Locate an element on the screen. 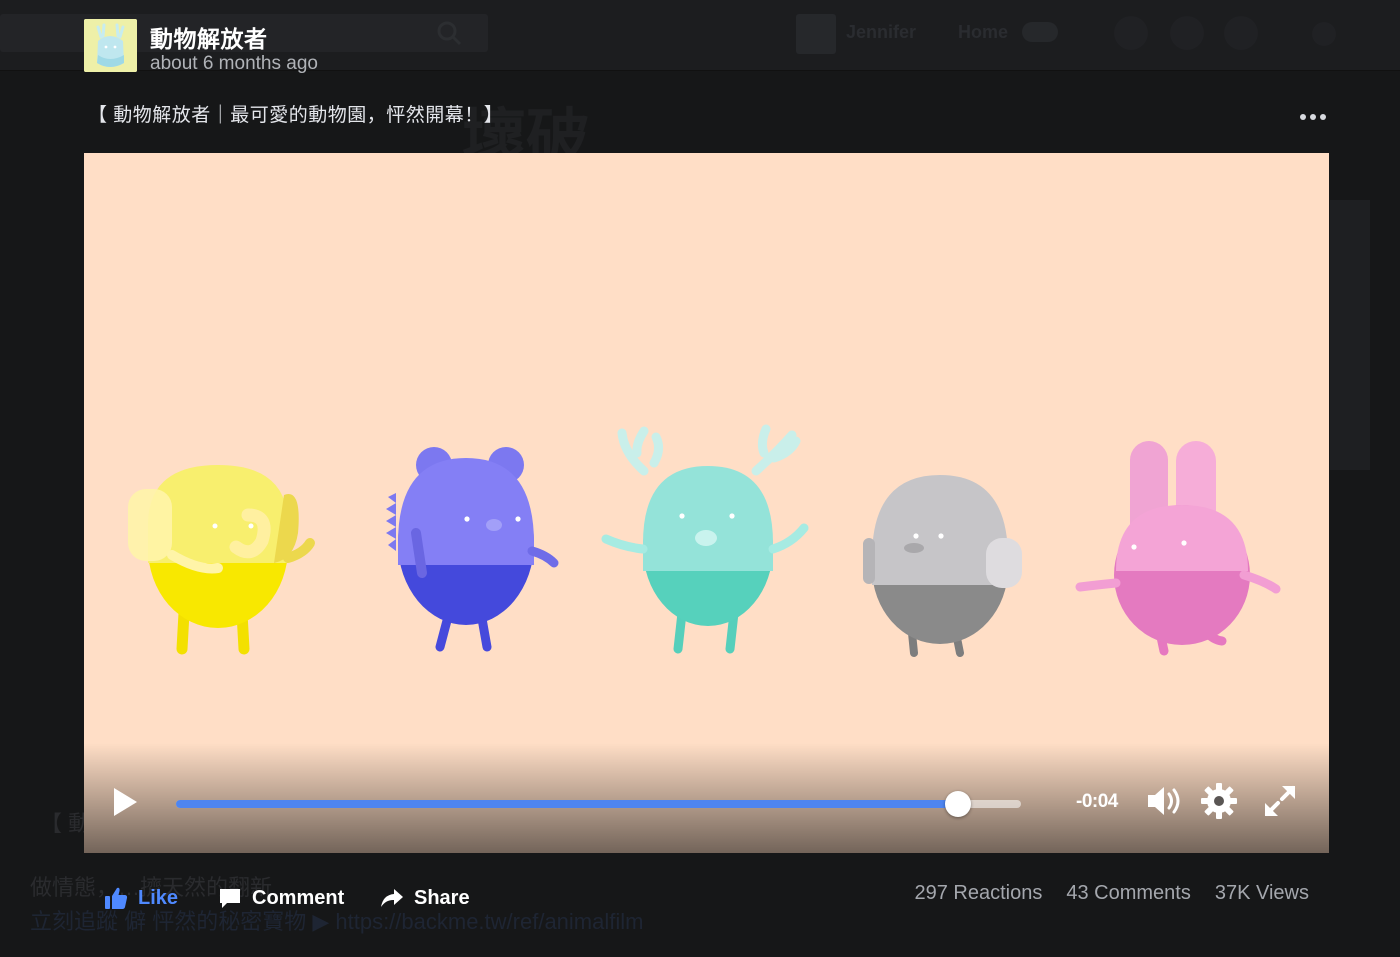 The image size is (1400, 957). like-button: Like is located at coordinates (141, 898).